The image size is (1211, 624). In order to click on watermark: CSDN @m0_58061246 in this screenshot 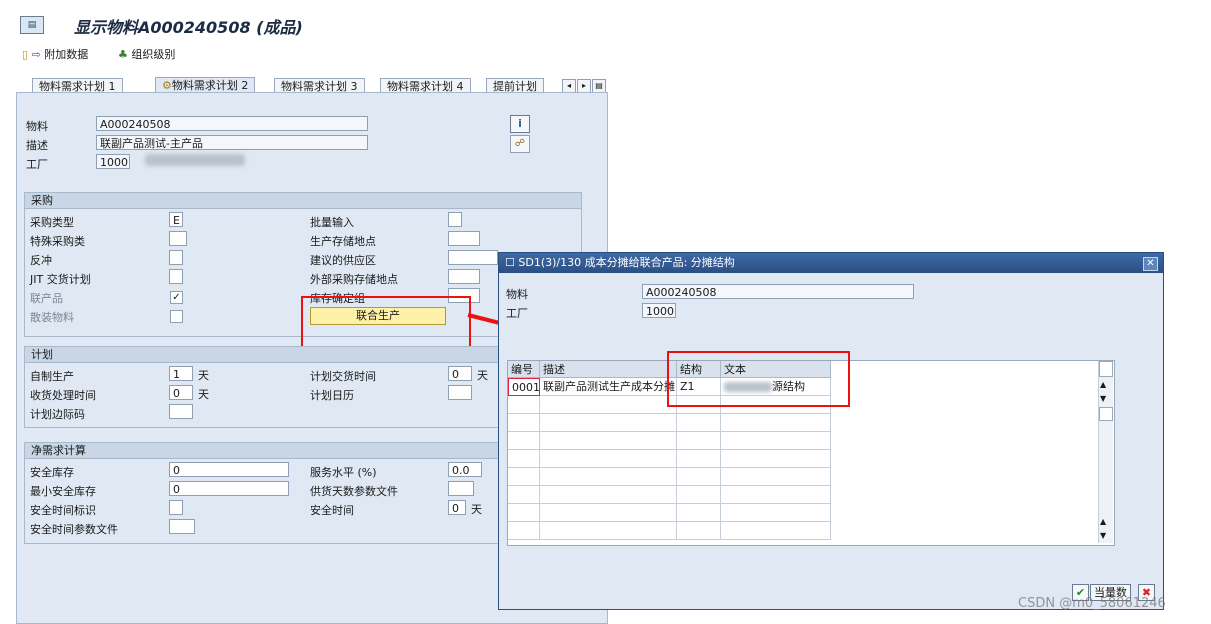, I will do `click(1092, 603)`.